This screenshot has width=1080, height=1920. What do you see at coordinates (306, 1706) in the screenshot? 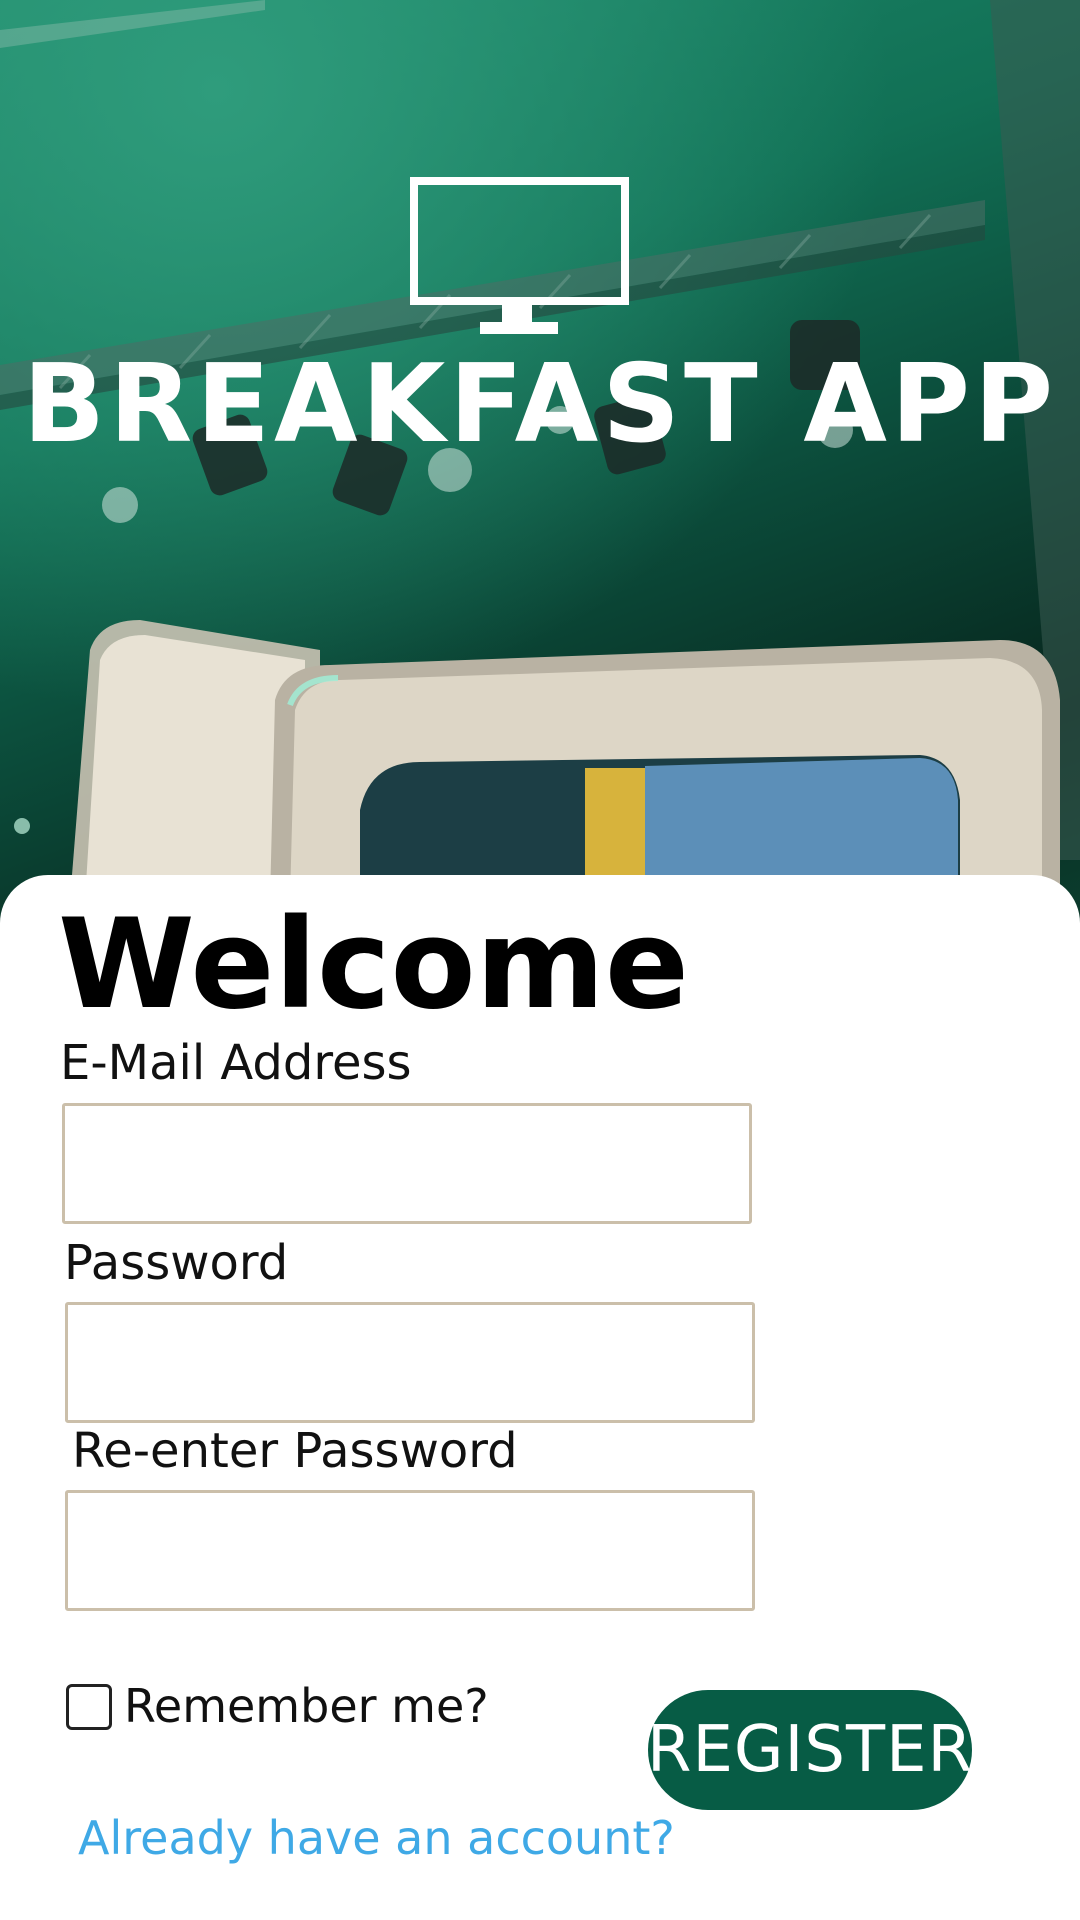
I see `remember-label: Remember me?` at bounding box center [306, 1706].